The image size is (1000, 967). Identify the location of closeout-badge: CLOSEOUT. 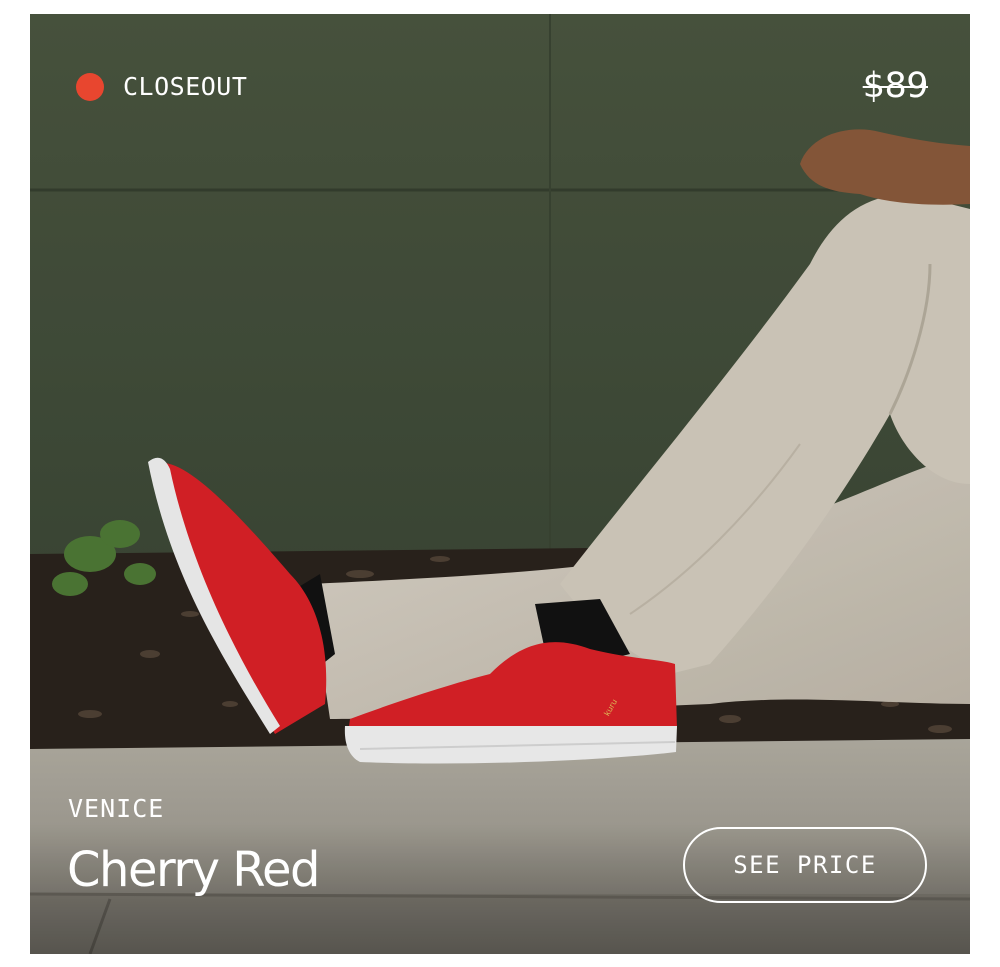
(161, 86).